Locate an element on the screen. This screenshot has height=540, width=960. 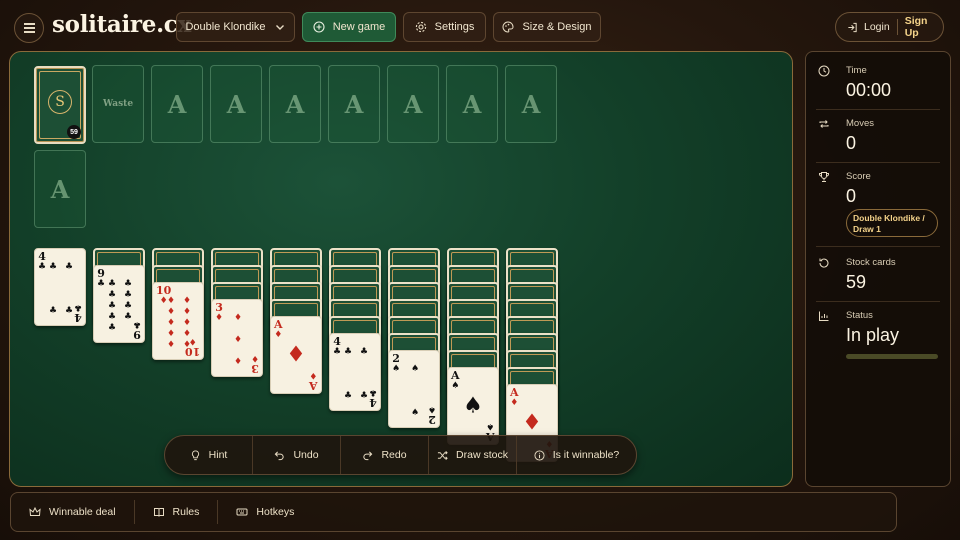
menu-button is located at coordinates (29, 28).